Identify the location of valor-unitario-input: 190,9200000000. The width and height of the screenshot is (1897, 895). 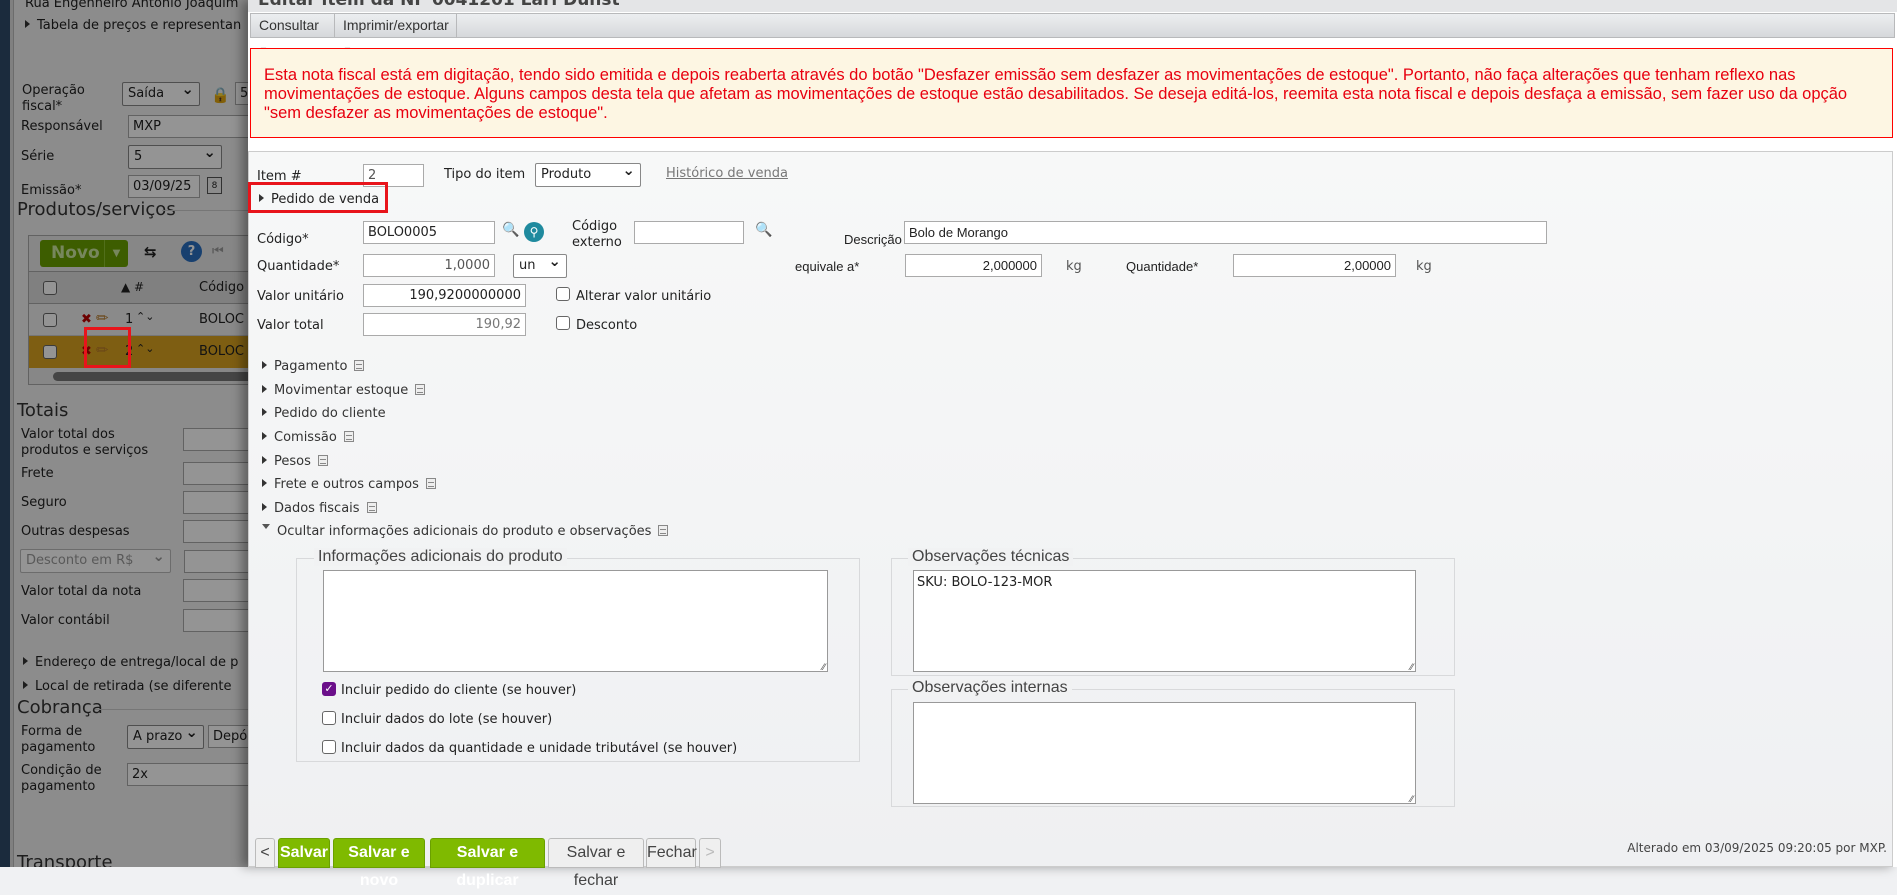
(444, 295).